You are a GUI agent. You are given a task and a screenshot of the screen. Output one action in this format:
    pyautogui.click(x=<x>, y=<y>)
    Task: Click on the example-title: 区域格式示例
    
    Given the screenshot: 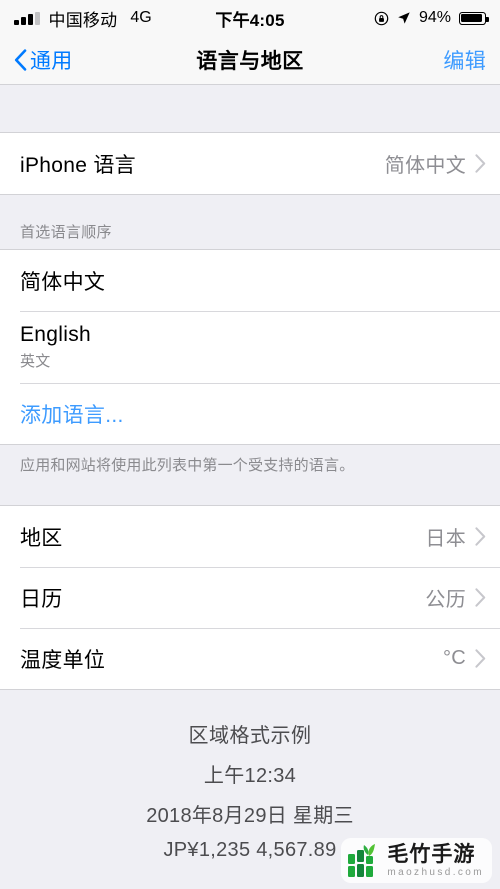 What is the action you would take?
    pyautogui.click(x=250, y=736)
    